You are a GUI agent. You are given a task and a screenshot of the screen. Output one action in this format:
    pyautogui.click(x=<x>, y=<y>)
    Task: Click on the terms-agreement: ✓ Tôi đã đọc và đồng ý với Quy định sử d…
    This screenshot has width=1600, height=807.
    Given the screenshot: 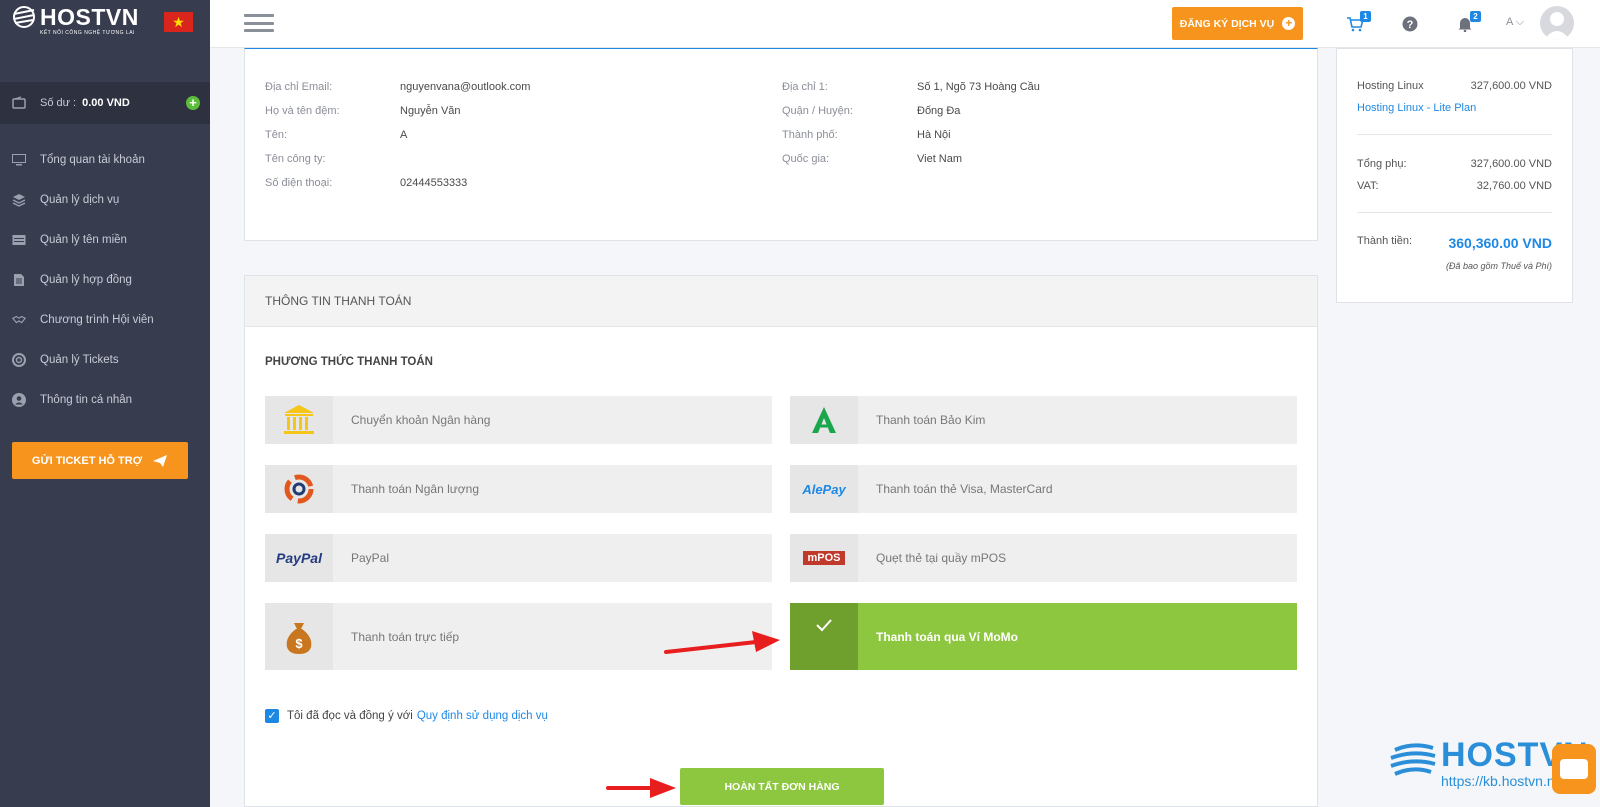 What is the action you would take?
    pyautogui.click(x=406, y=716)
    